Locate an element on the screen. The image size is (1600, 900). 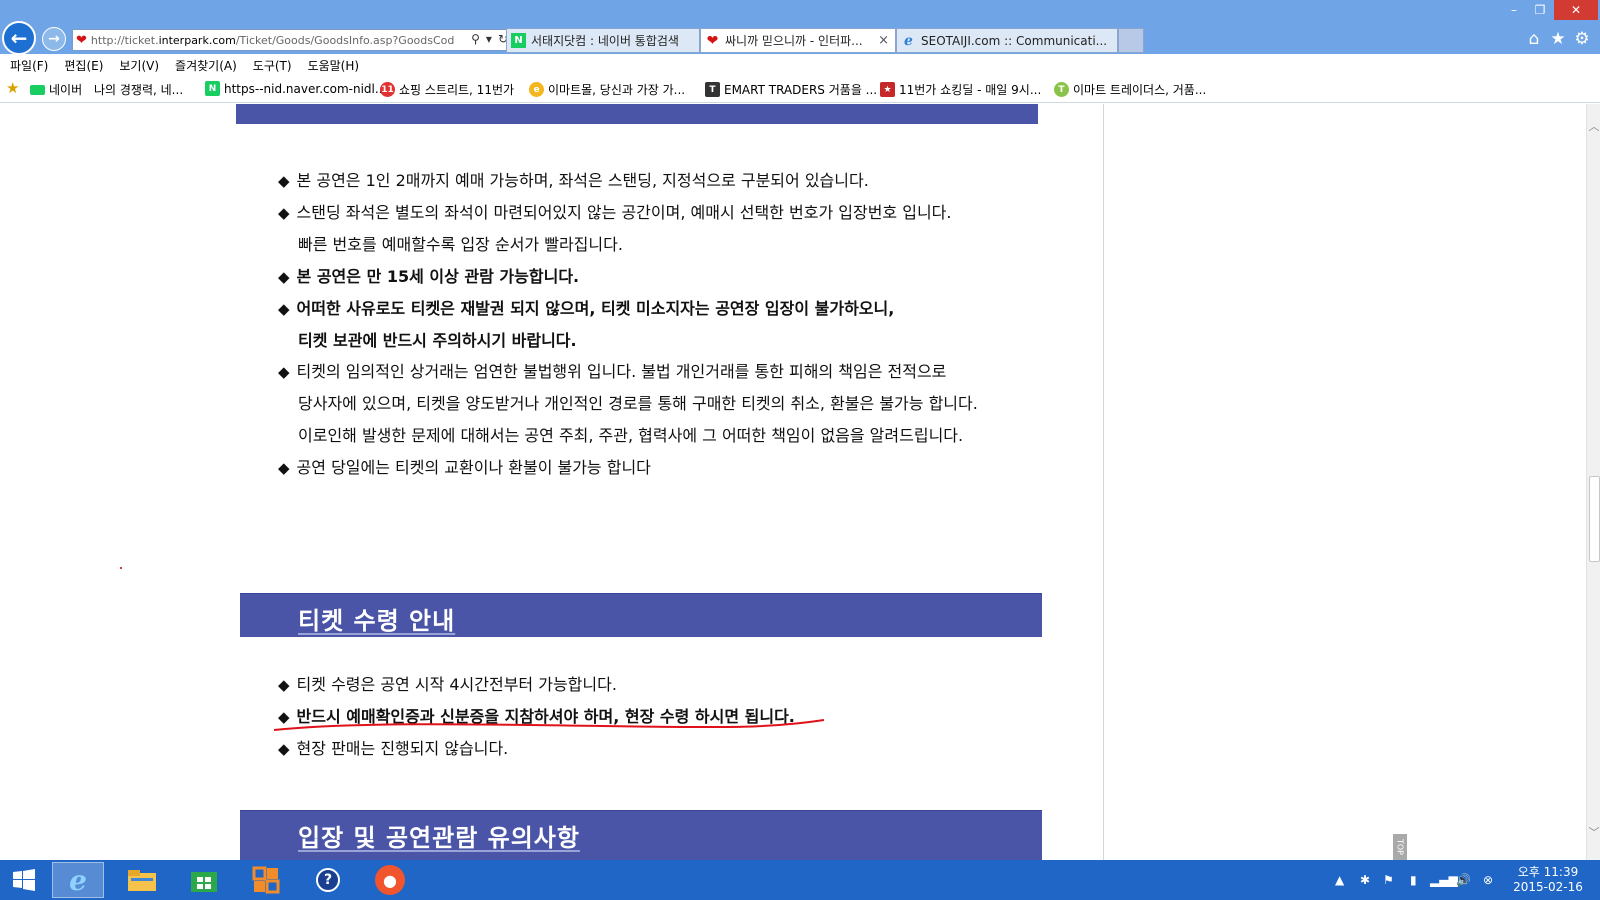
red-hand-underline is located at coordinates (549, 725).